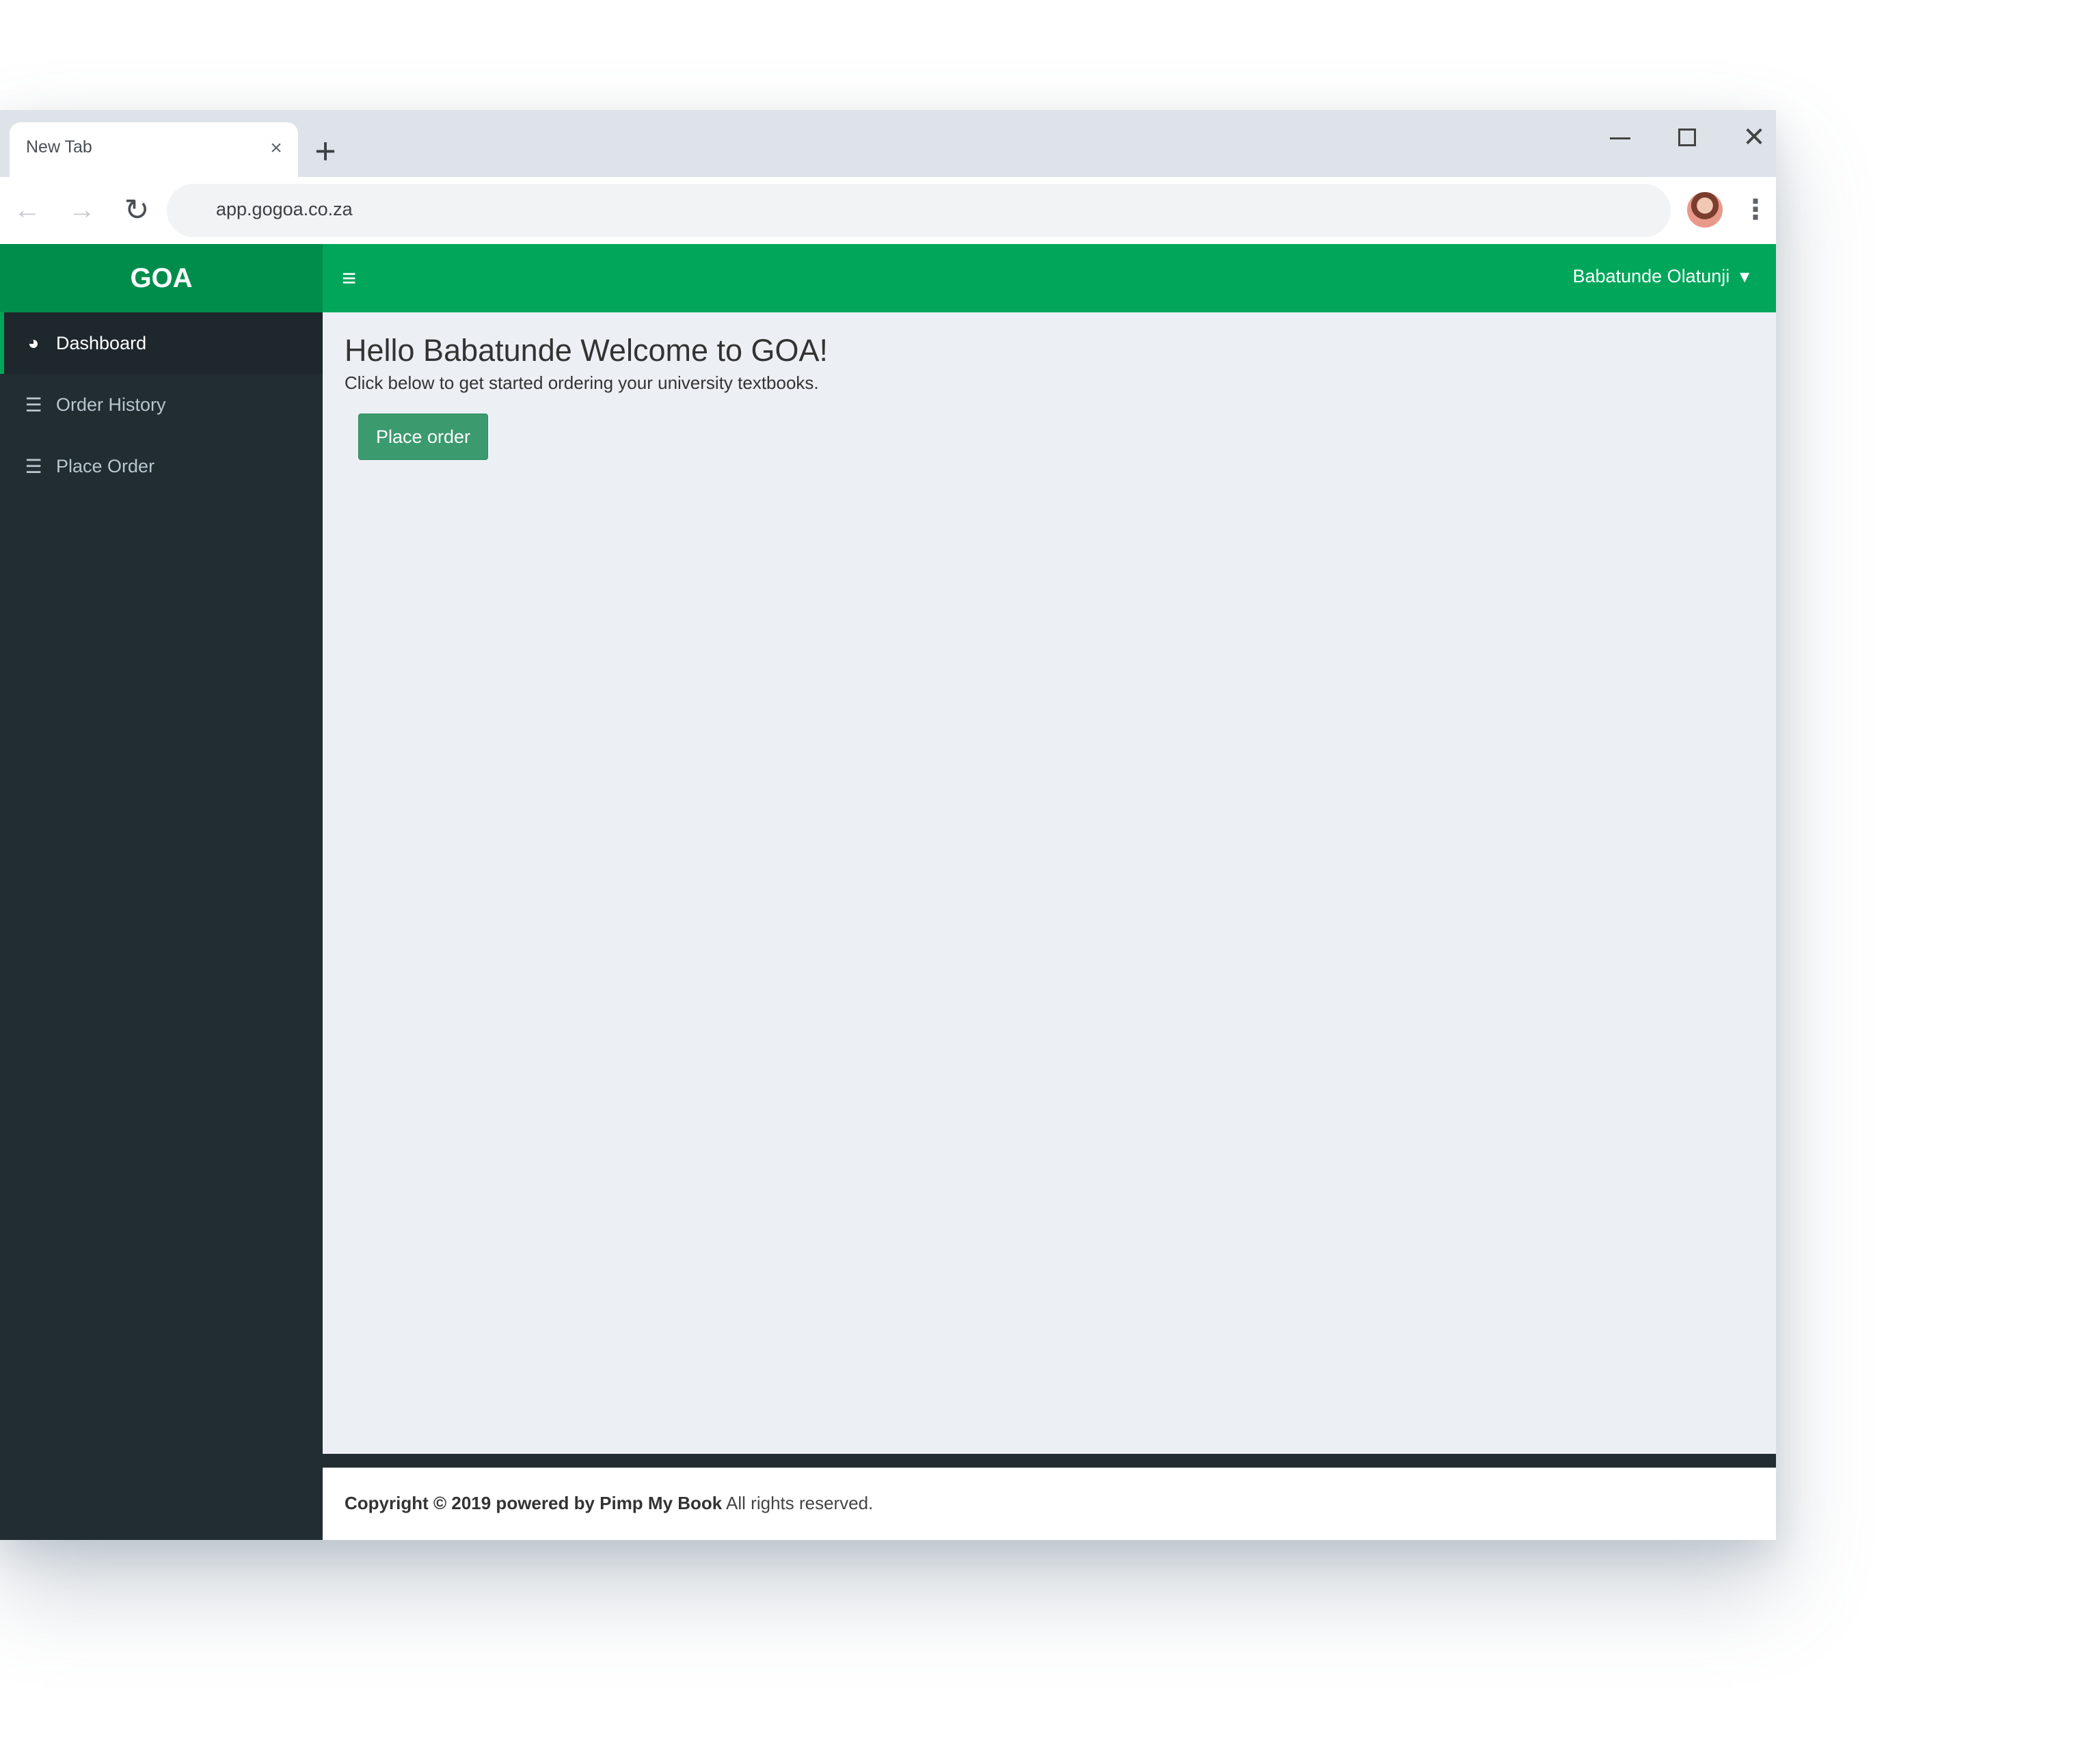 This screenshot has width=2100, height=1758. I want to click on hamburger-menu-icon: ≡, so click(357, 278).